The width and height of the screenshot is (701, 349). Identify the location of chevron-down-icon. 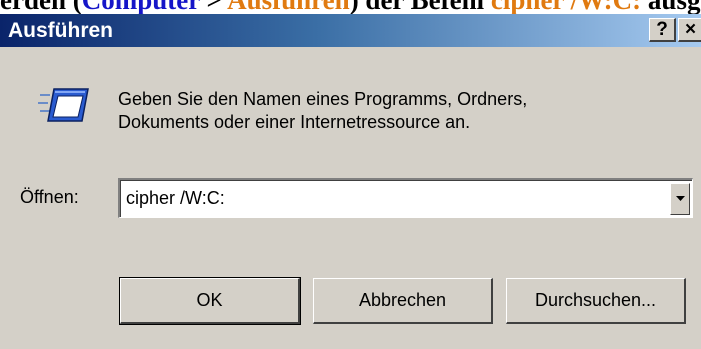
(680, 198).